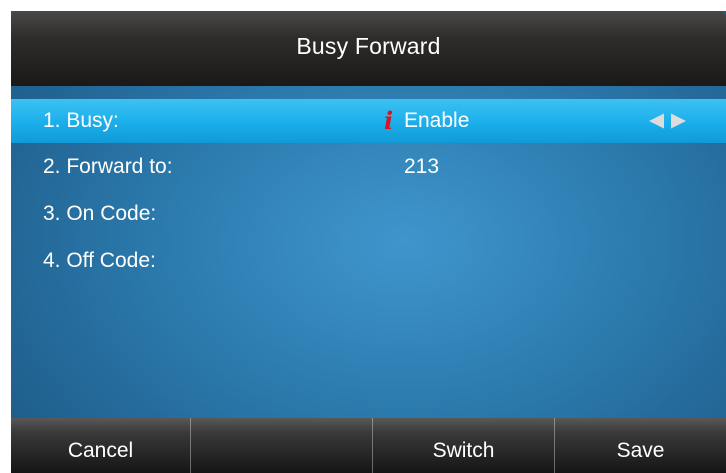  I want to click on menu-item-on-code: 3. On Code:, so click(368, 214).